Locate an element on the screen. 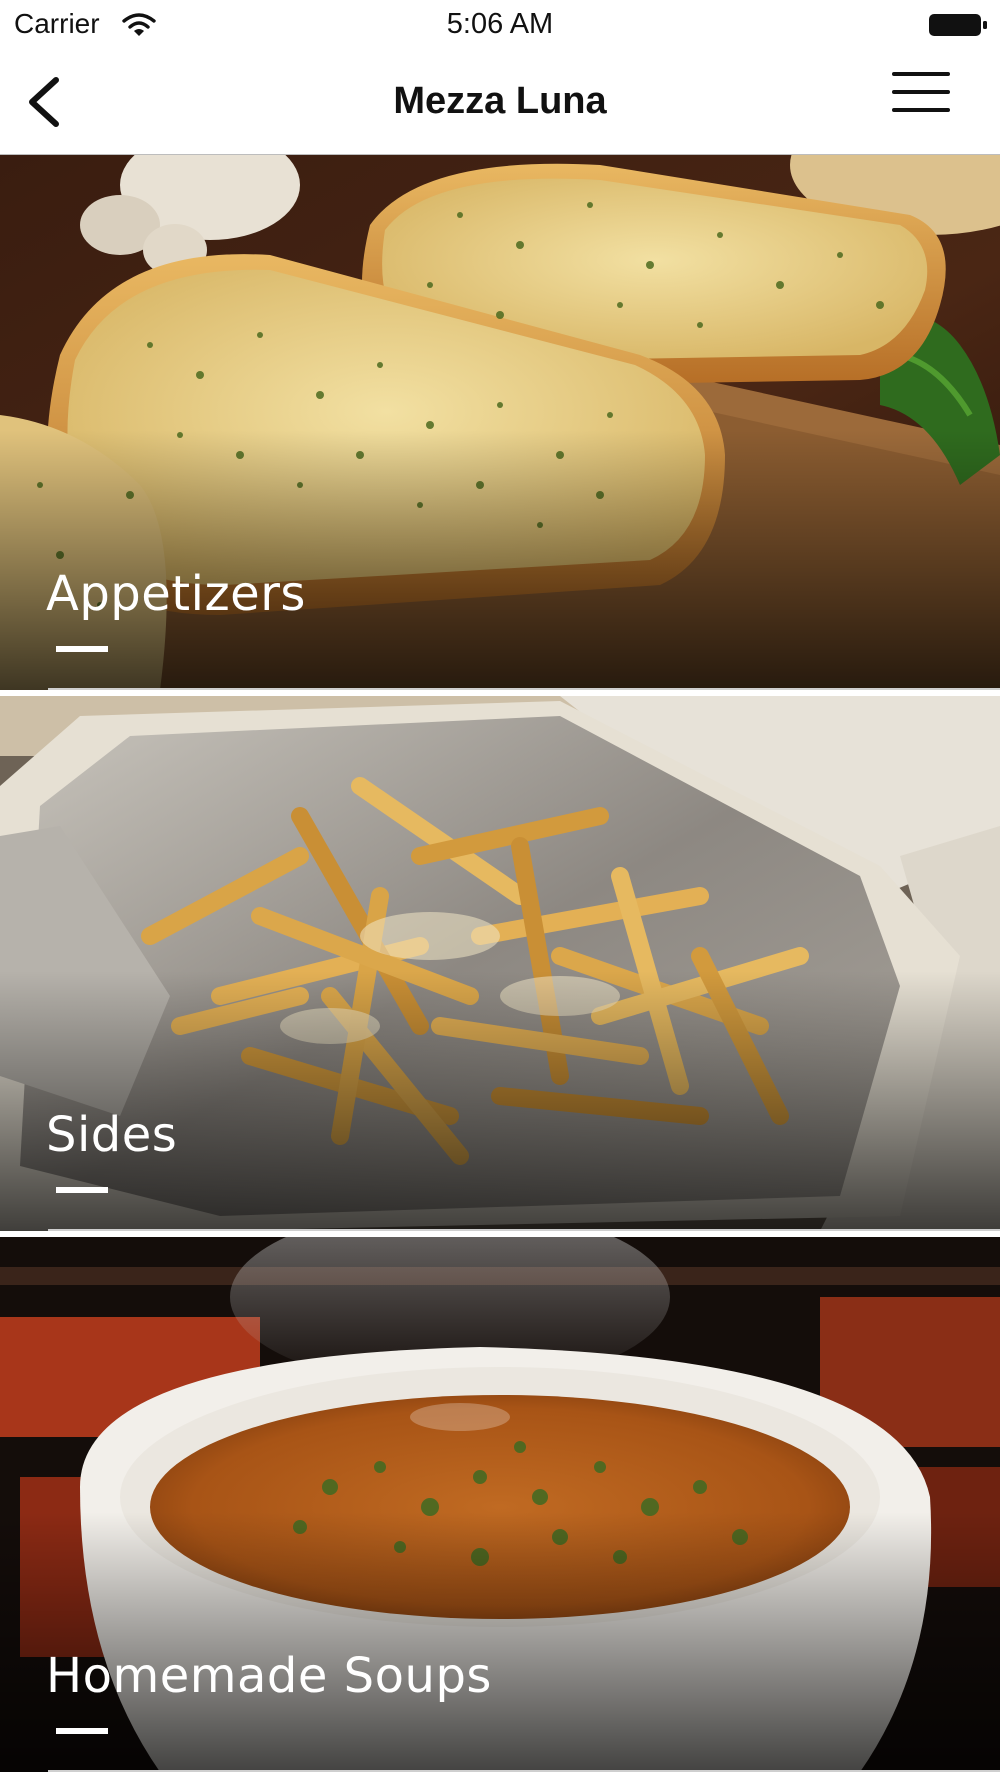 This screenshot has height=1778, width=1000. category-label: Appetizers is located at coordinates (176, 594).